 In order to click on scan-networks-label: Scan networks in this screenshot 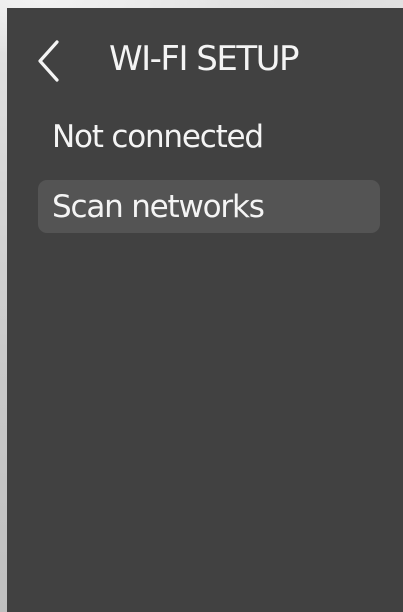, I will do `click(158, 207)`.